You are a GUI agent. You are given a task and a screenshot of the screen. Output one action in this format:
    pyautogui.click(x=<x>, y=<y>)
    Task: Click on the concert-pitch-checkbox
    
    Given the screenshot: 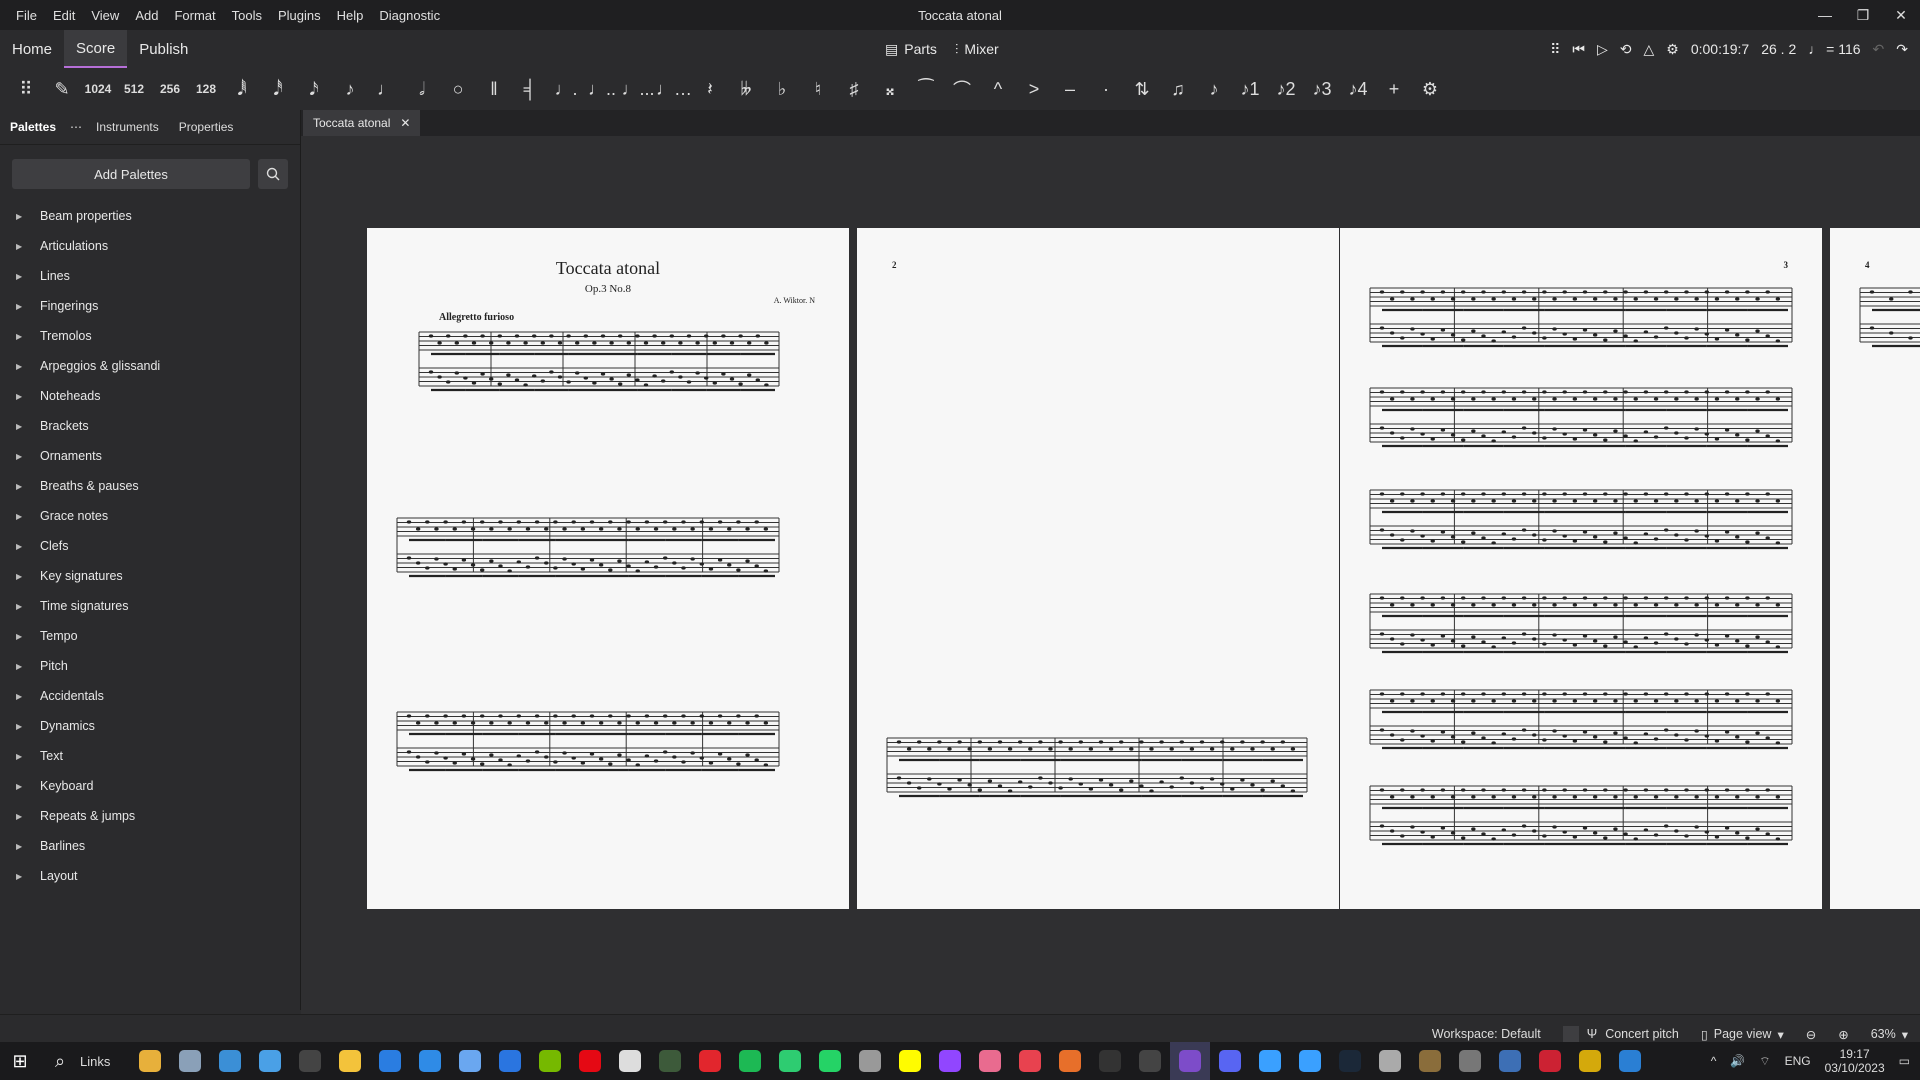 What is the action you would take?
    pyautogui.click(x=1570, y=1034)
    